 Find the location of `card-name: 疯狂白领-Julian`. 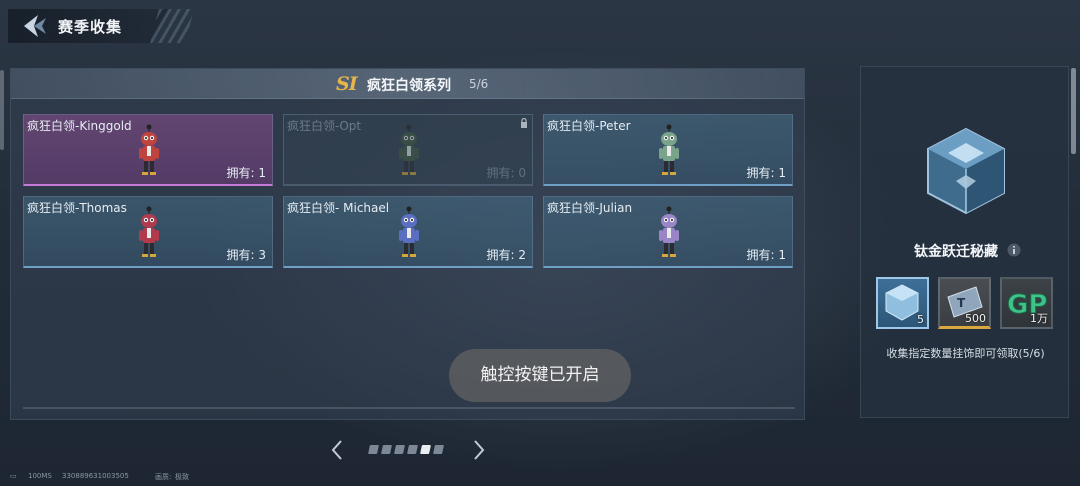

card-name: 疯狂白领-Julian is located at coordinates (590, 208).